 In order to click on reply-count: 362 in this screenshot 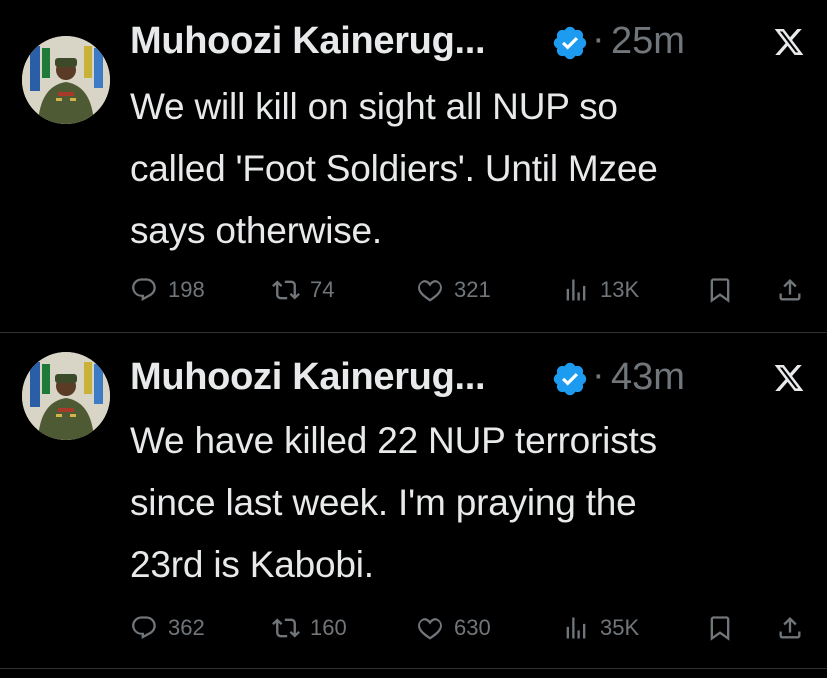, I will do `click(186, 627)`.